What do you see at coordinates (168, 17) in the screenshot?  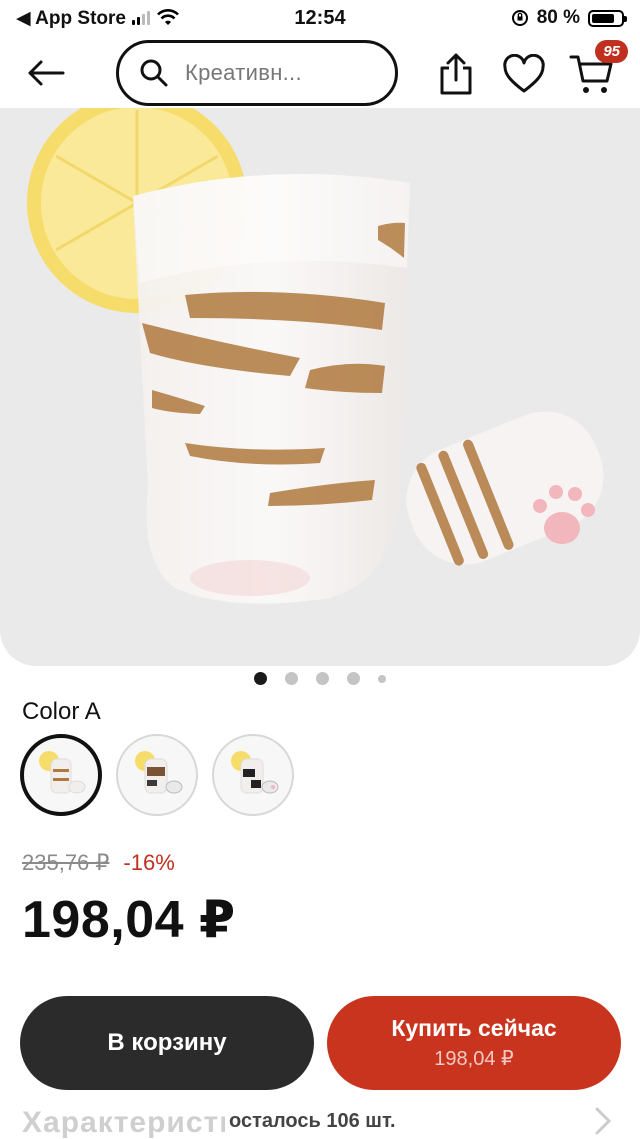 I see `wifi-icon` at bounding box center [168, 17].